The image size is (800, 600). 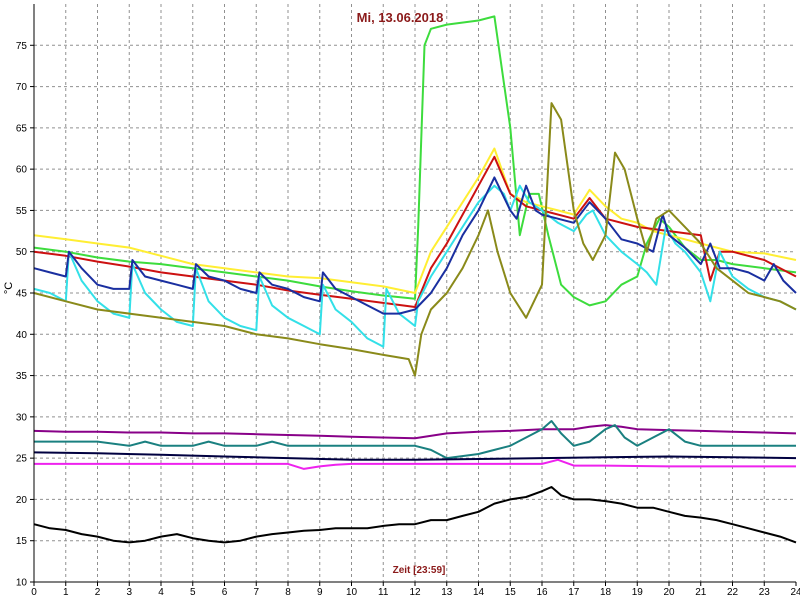 What do you see at coordinates (22, 87) in the screenshot?
I see `y-tick-label: 70` at bounding box center [22, 87].